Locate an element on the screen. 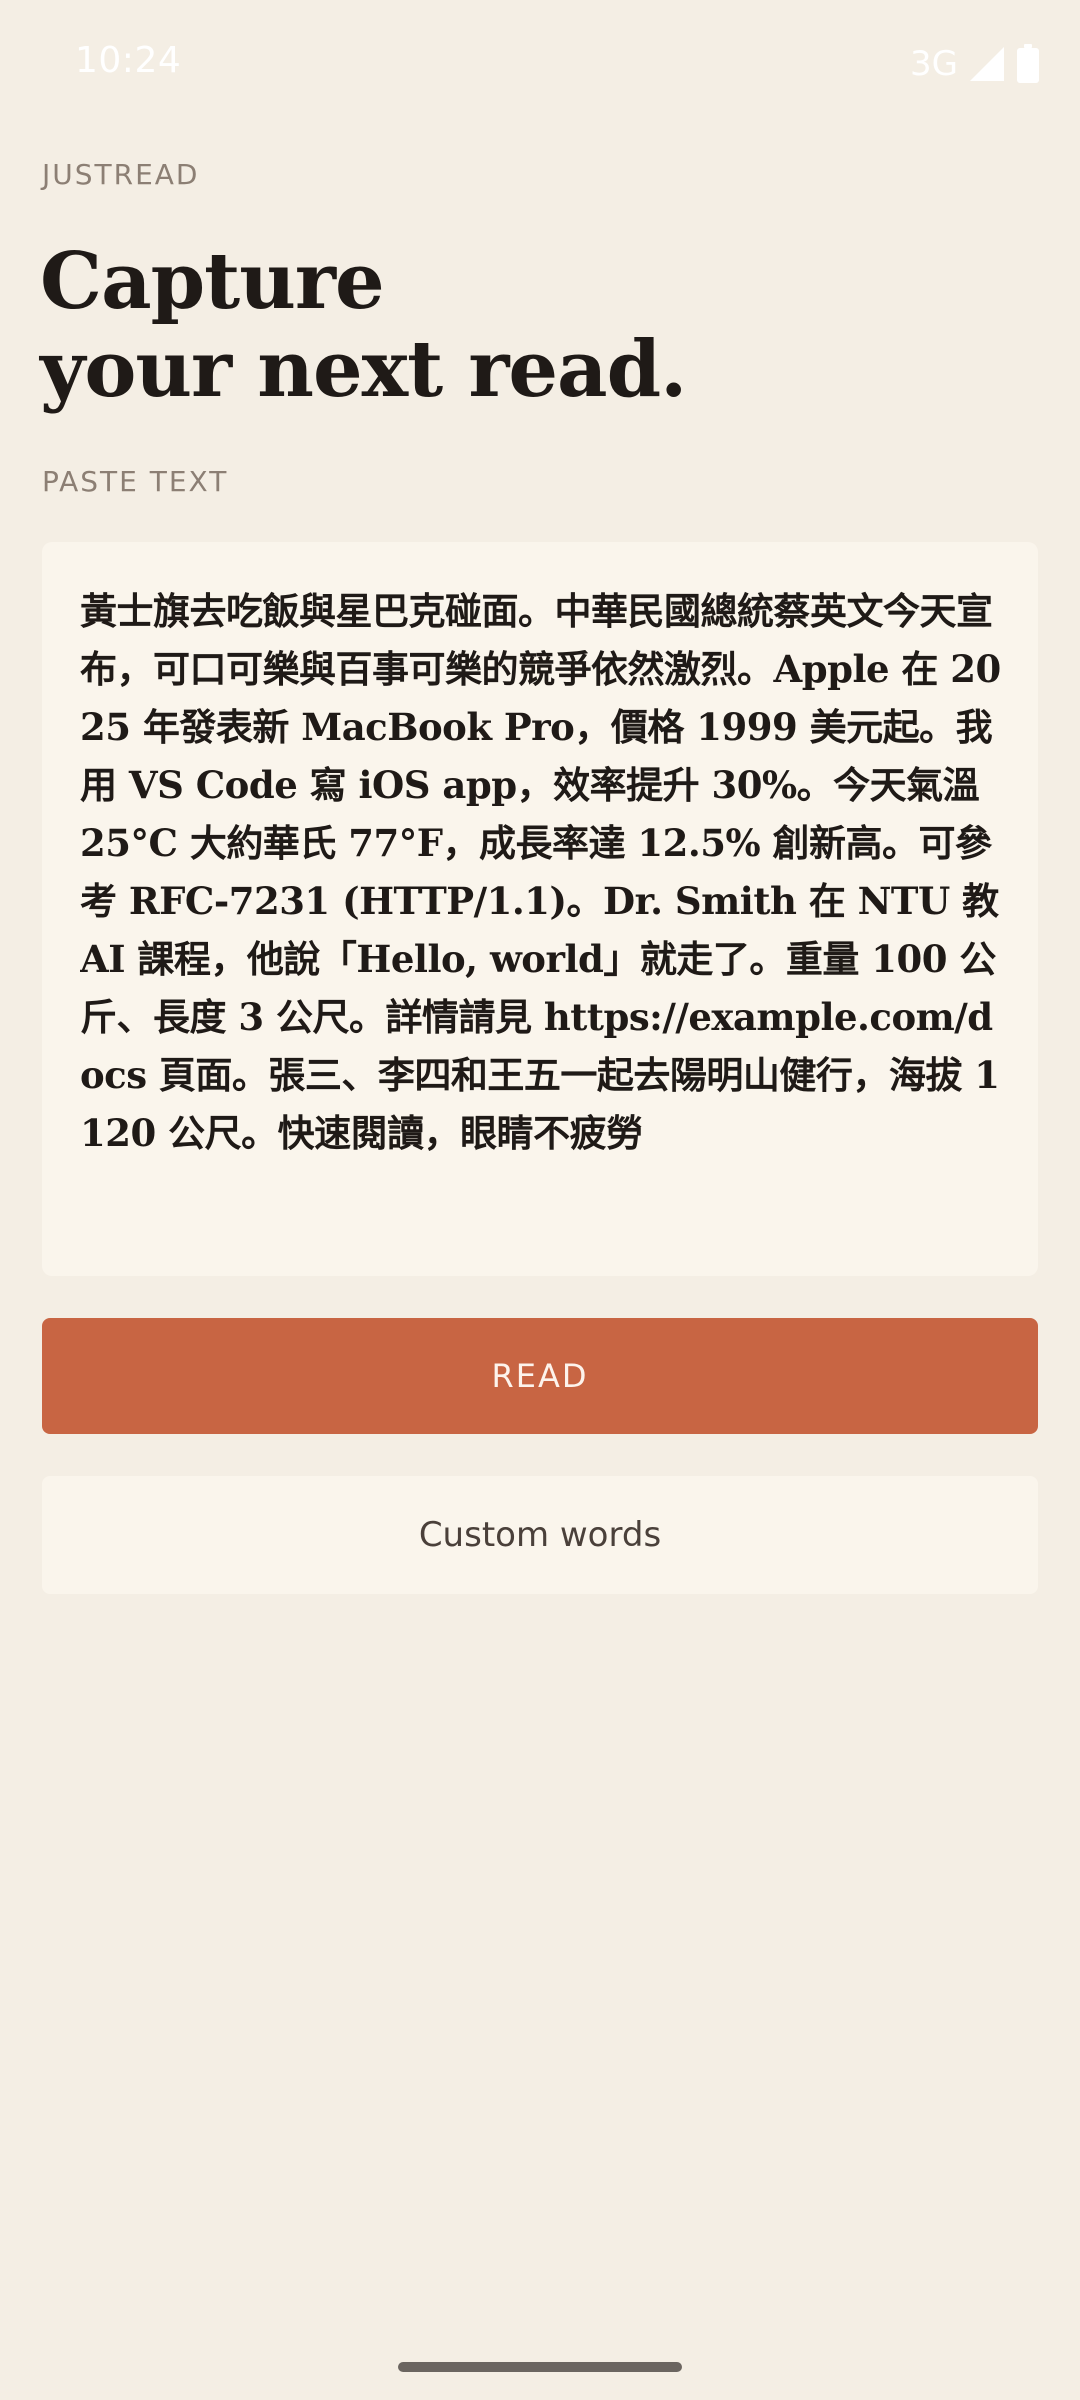 Image resolution: width=1080 pixels, height=2400 pixels. custom-words-button: Custom words is located at coordinates (540, 1535).